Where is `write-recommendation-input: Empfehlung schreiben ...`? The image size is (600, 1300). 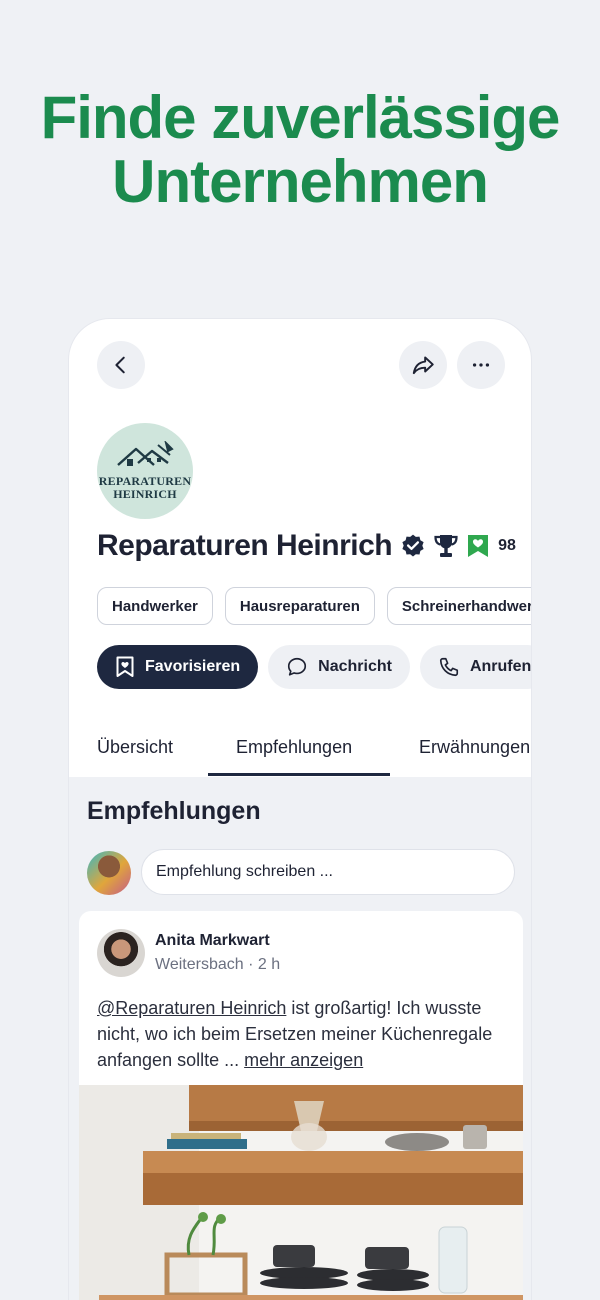
write-recommendation-input: Empfehlung schreiben ... is located at coordinates (328, 872).